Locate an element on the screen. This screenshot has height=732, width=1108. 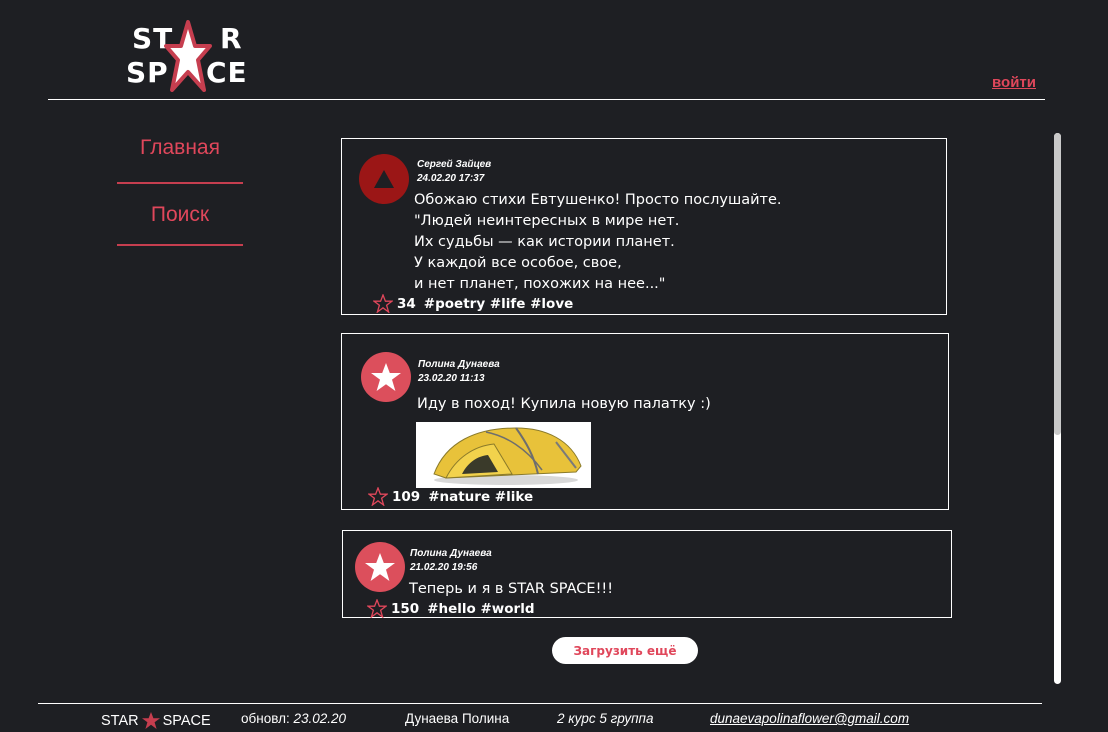
footer-logo-left: STAR is located at coordinates (120, 720).